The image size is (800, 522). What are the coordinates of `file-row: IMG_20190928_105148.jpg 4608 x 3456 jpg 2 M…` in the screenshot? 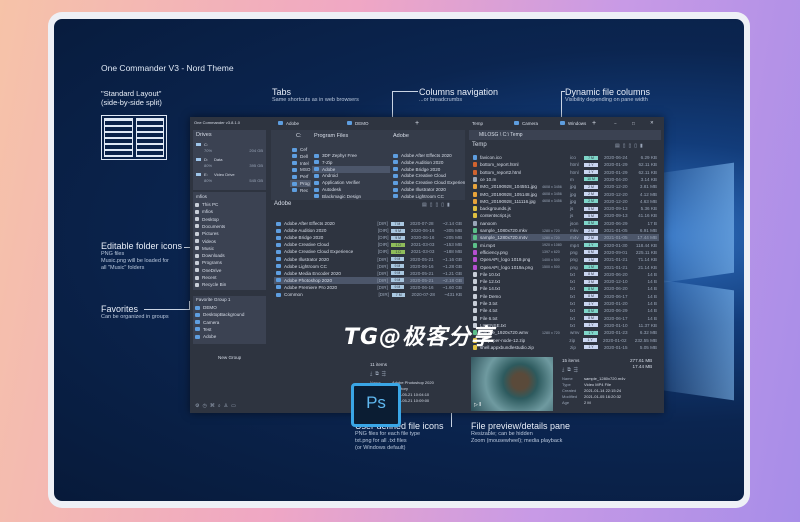 It's located at (565, 194).